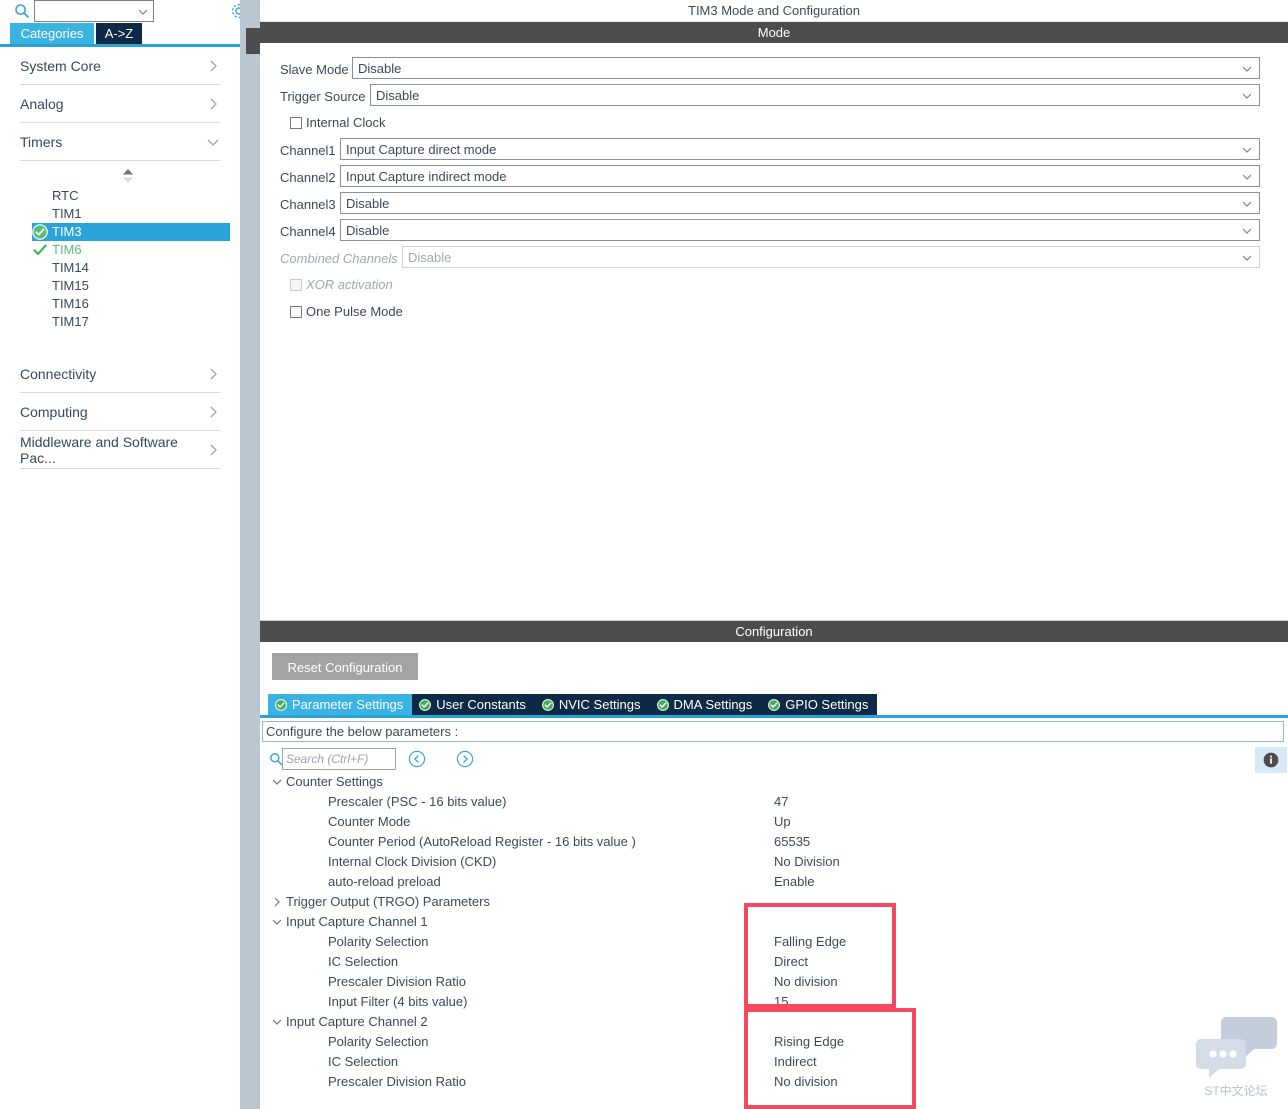  Describe the element at coordinates (296, 312) in the screenshot. I see `one-pulse-mode-checkbox` at that location.